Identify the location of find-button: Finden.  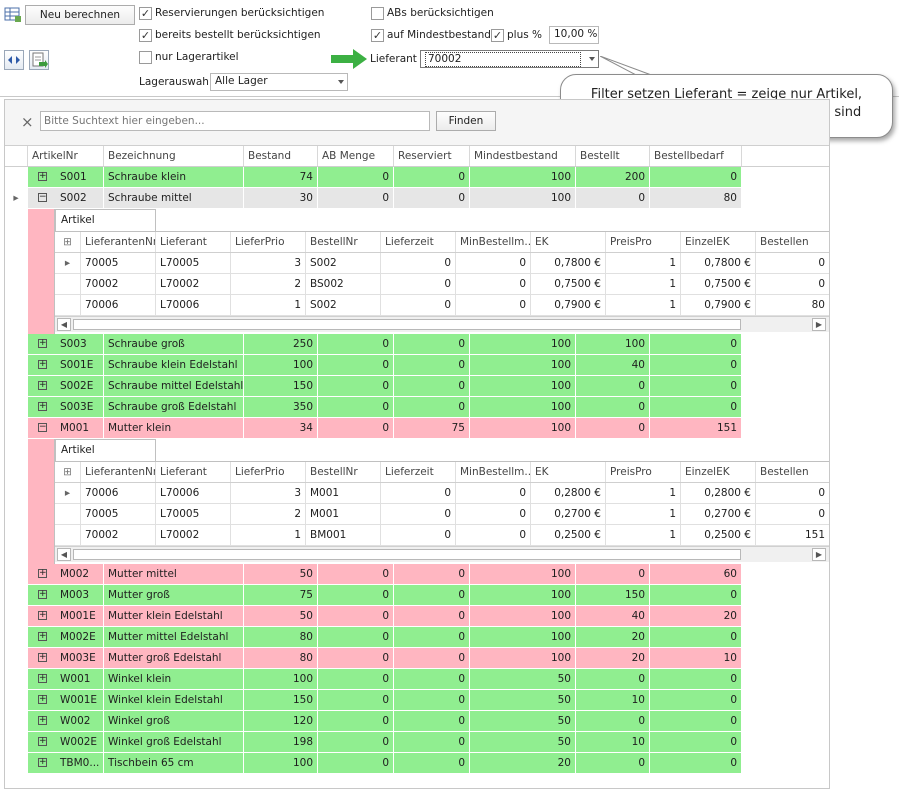
(466, 121).